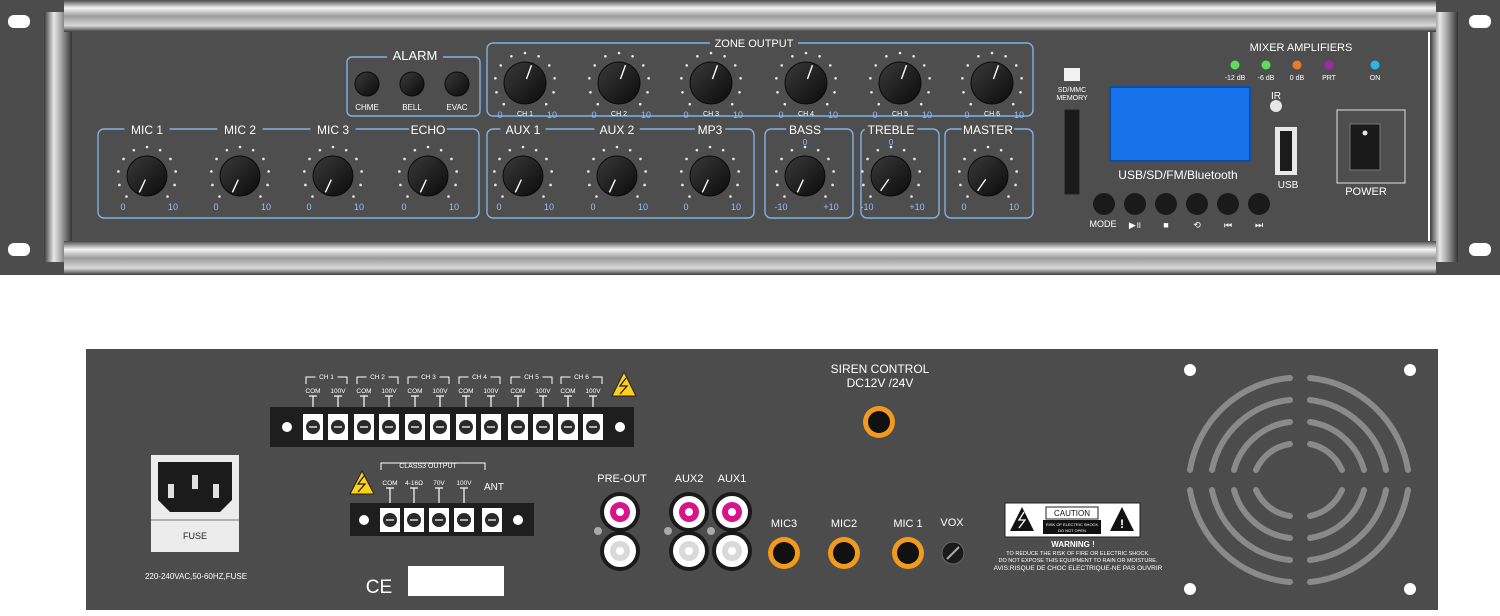  Describe the element at coordinates (992, 83) in the screenshot. I see `zone-knob-ch-6-cap` at that location.